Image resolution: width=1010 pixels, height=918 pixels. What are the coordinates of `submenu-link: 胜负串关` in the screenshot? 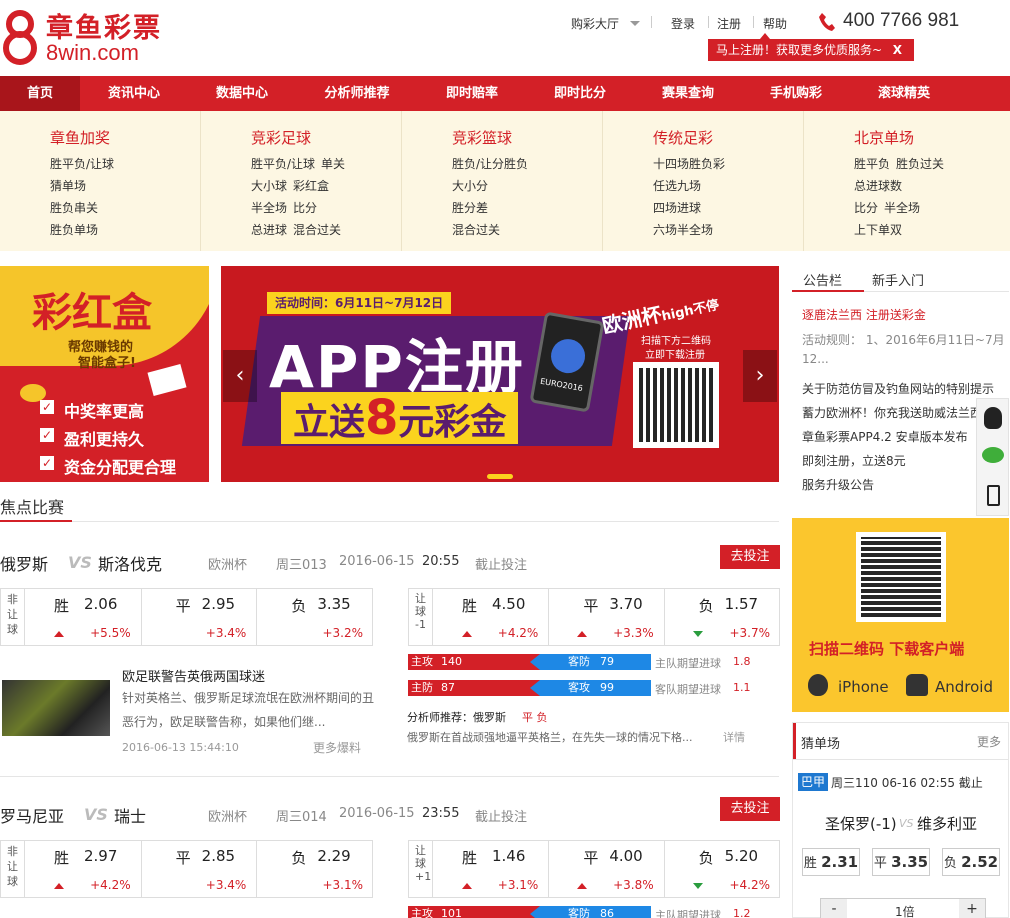 It's located at (74, 207).